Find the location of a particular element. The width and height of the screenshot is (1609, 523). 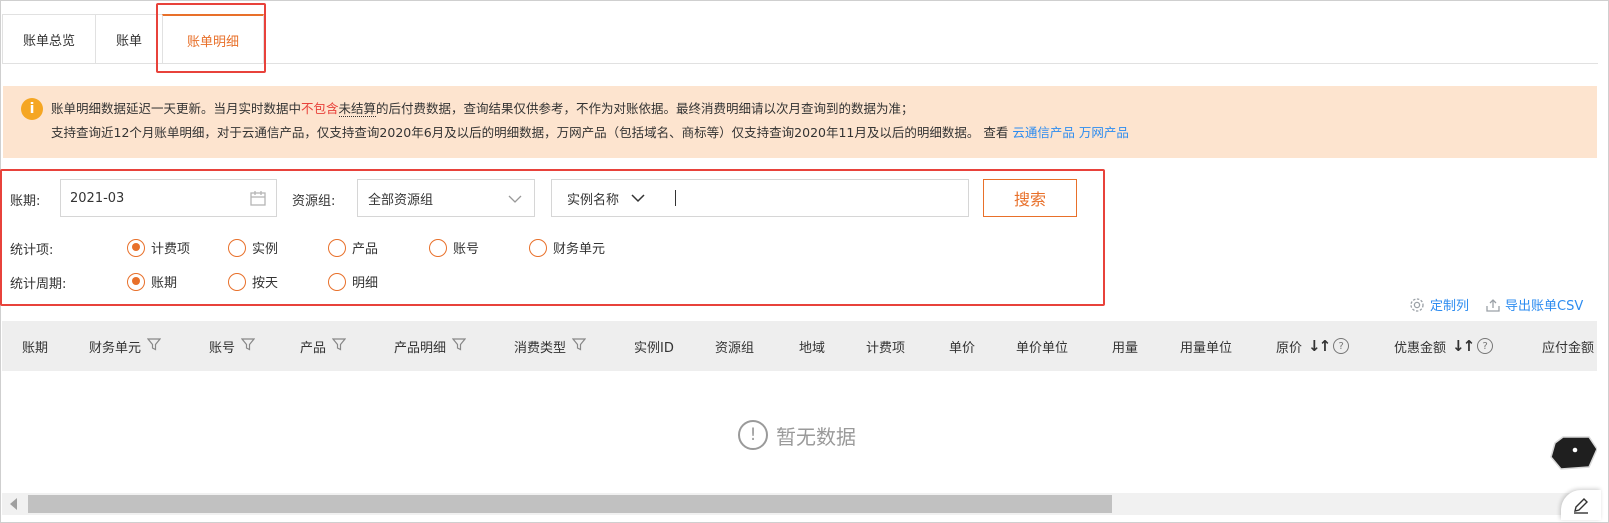

link-cloud-communication: 云通信产品 is located at coordinates (1043, 132).